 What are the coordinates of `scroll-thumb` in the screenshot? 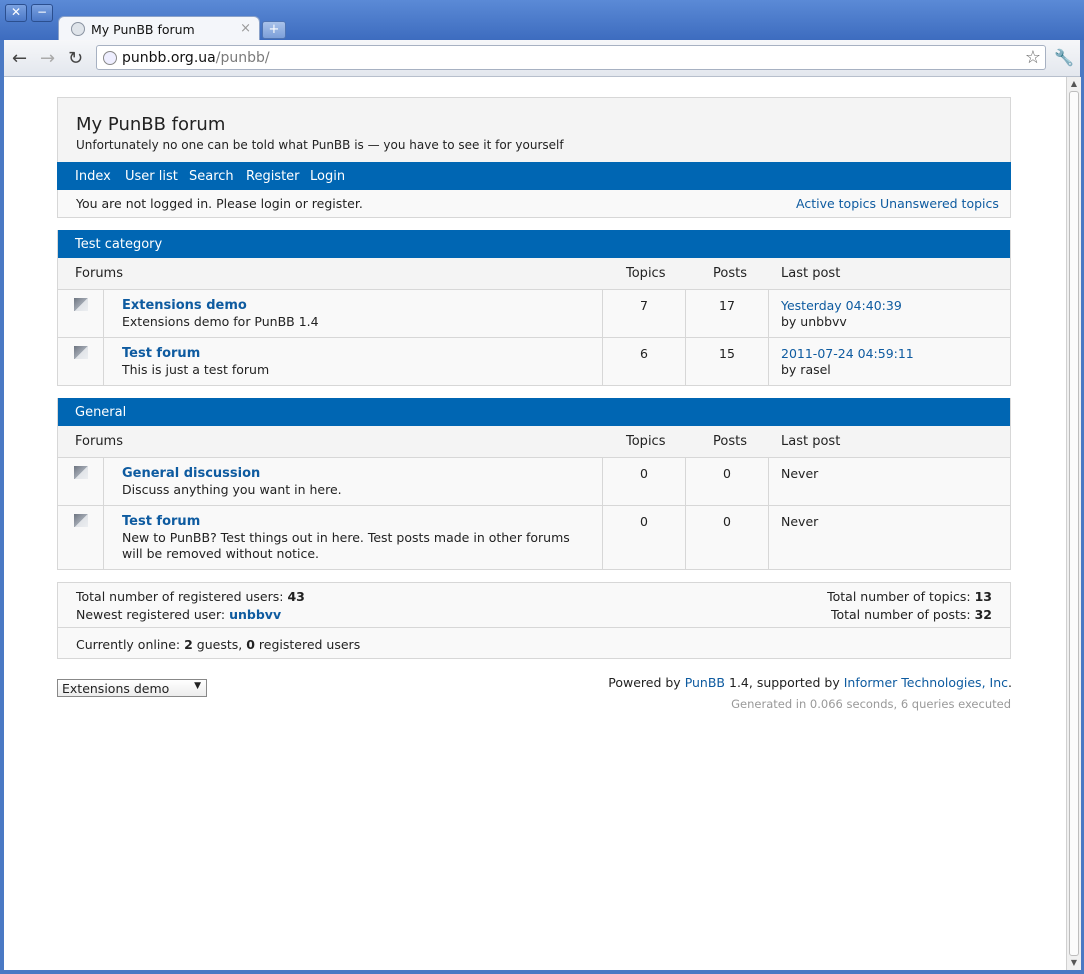 It's located at (1074, 523).